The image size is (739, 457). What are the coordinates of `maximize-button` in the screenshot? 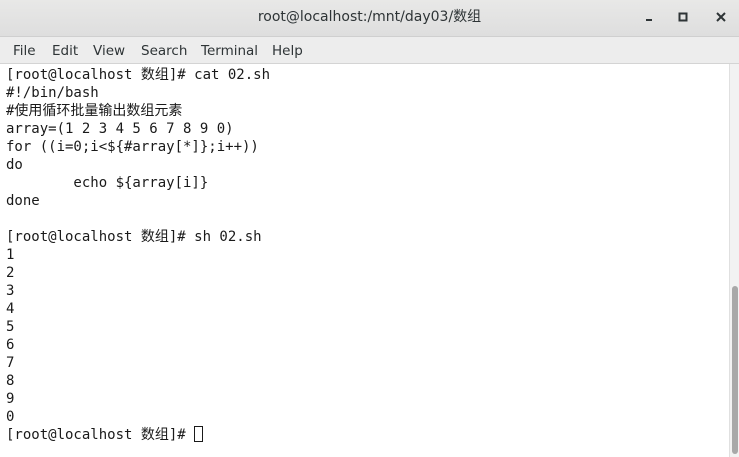 It's located at (683, 18).